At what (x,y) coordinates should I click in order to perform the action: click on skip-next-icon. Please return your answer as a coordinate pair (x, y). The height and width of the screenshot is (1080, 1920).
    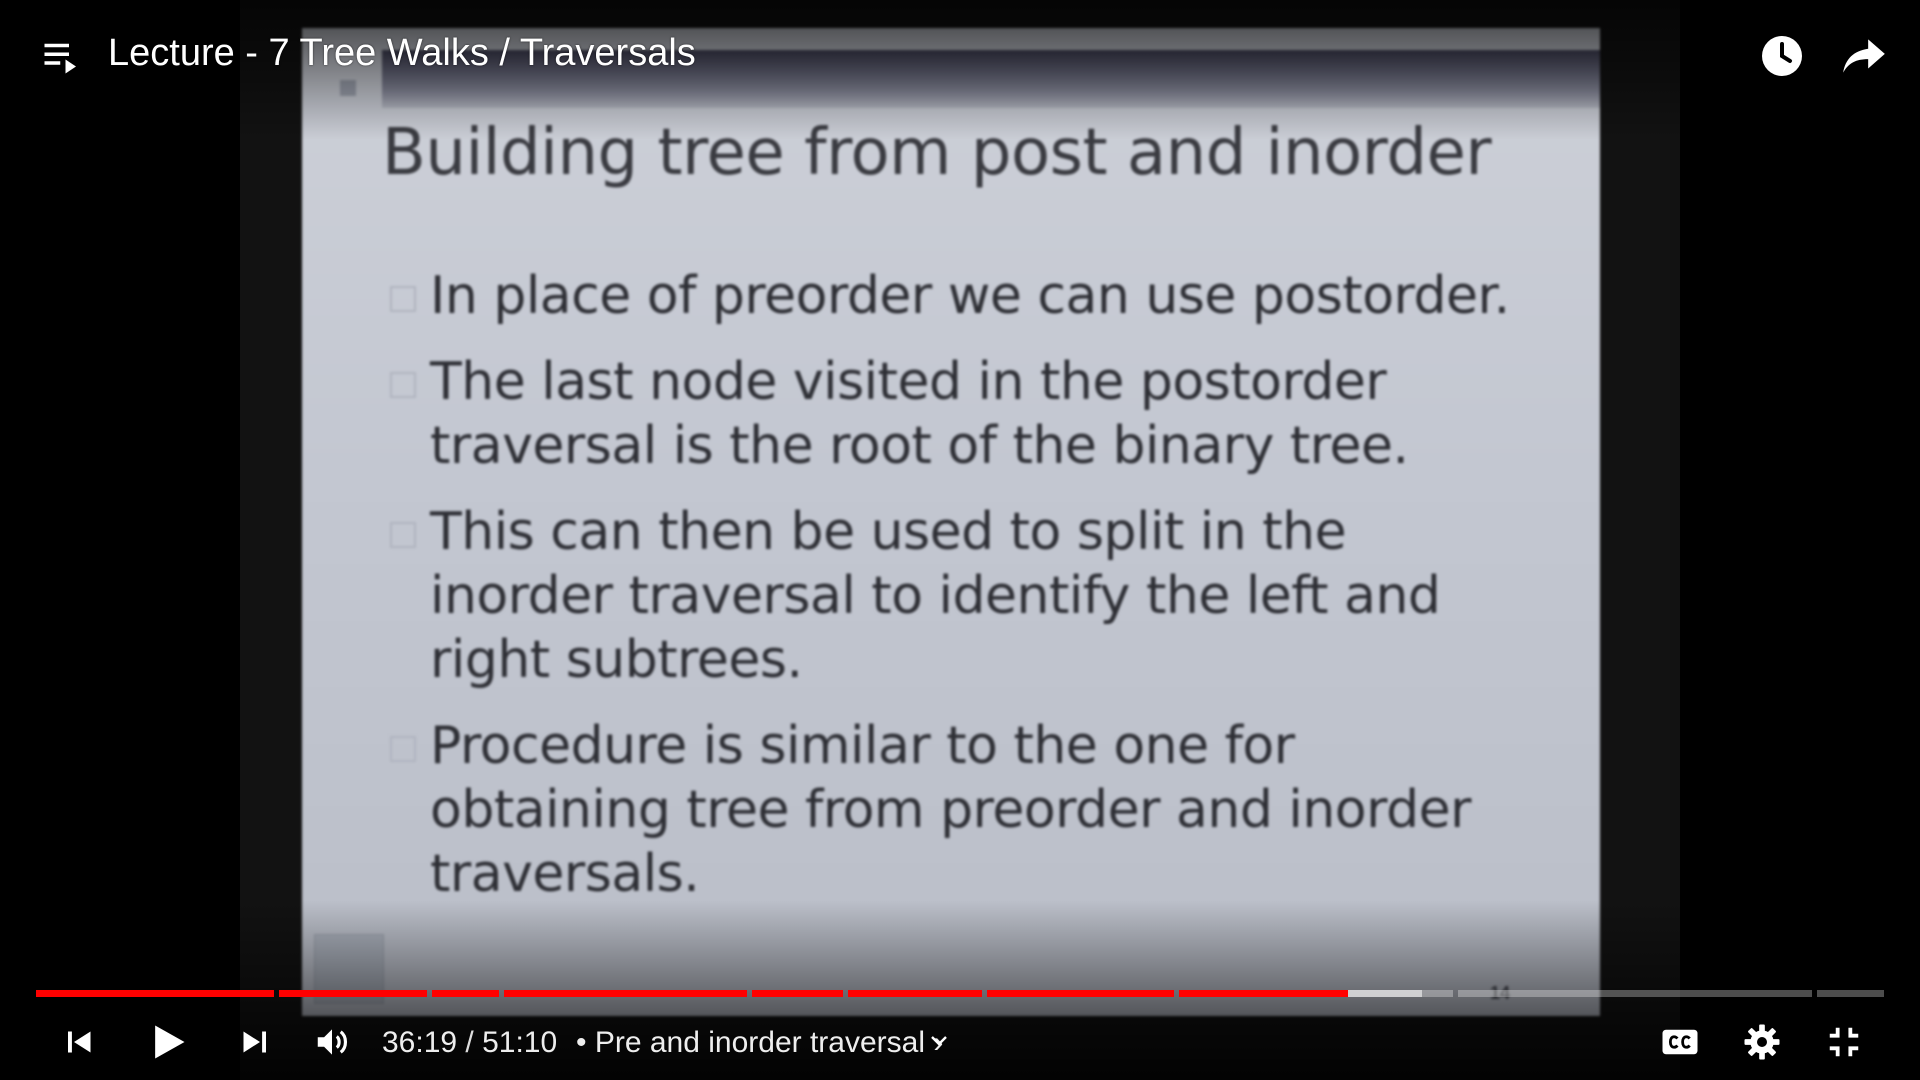
    Looking at the image, I should click on (254, 1042).